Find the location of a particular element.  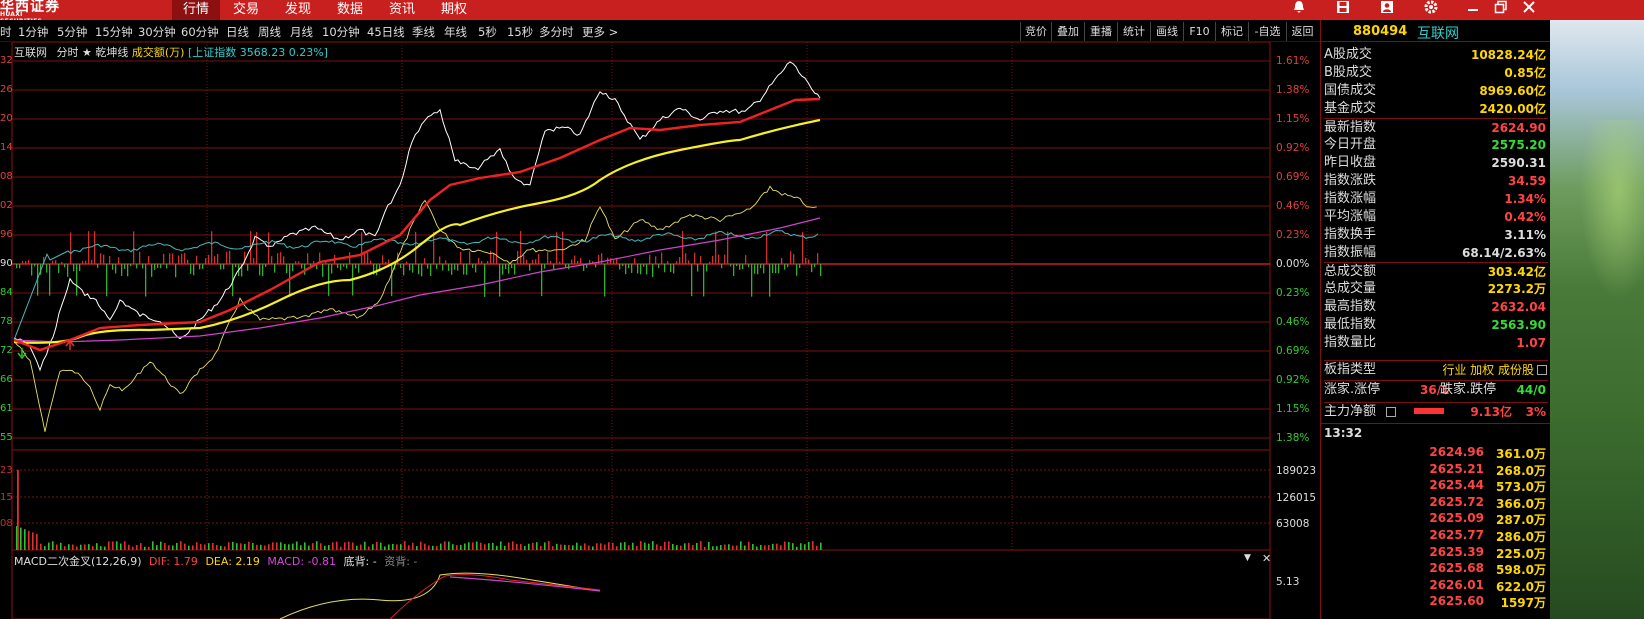

restore-icon is located at coordinates (1501, 10).